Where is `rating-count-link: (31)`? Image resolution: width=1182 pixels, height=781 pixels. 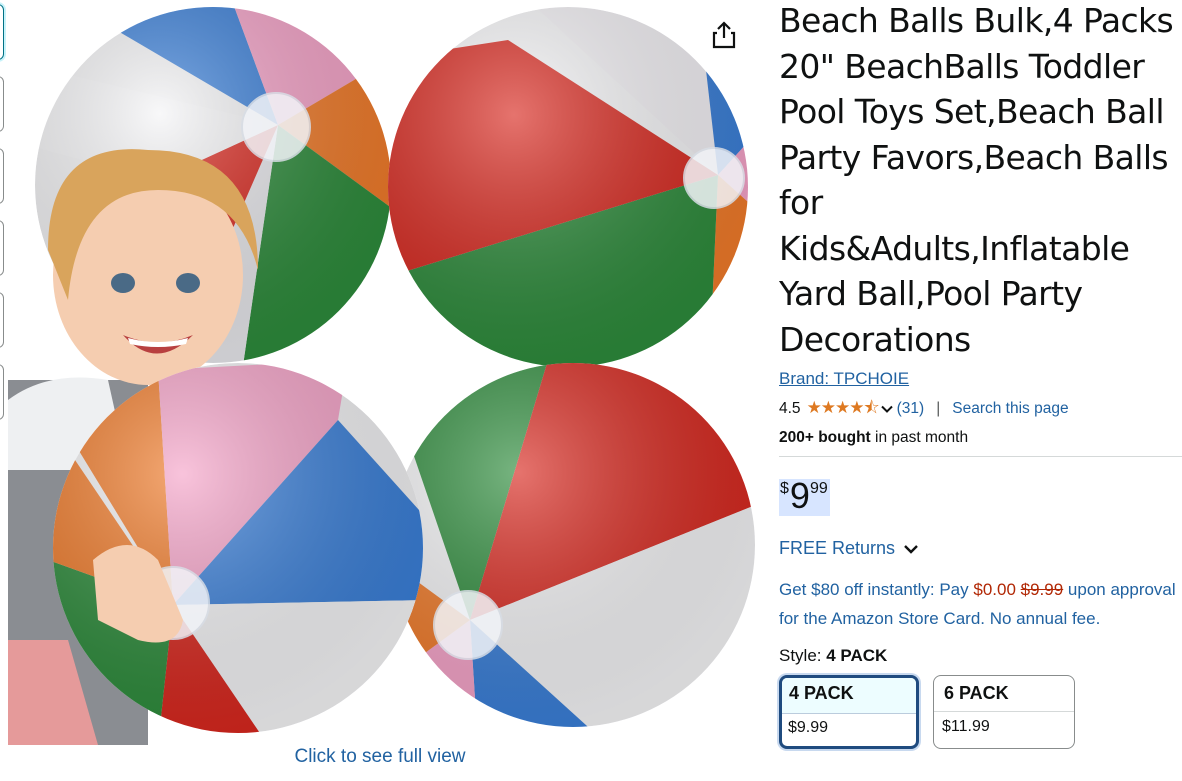
rating-count-link: (31) is located at coordinates (911, 409).